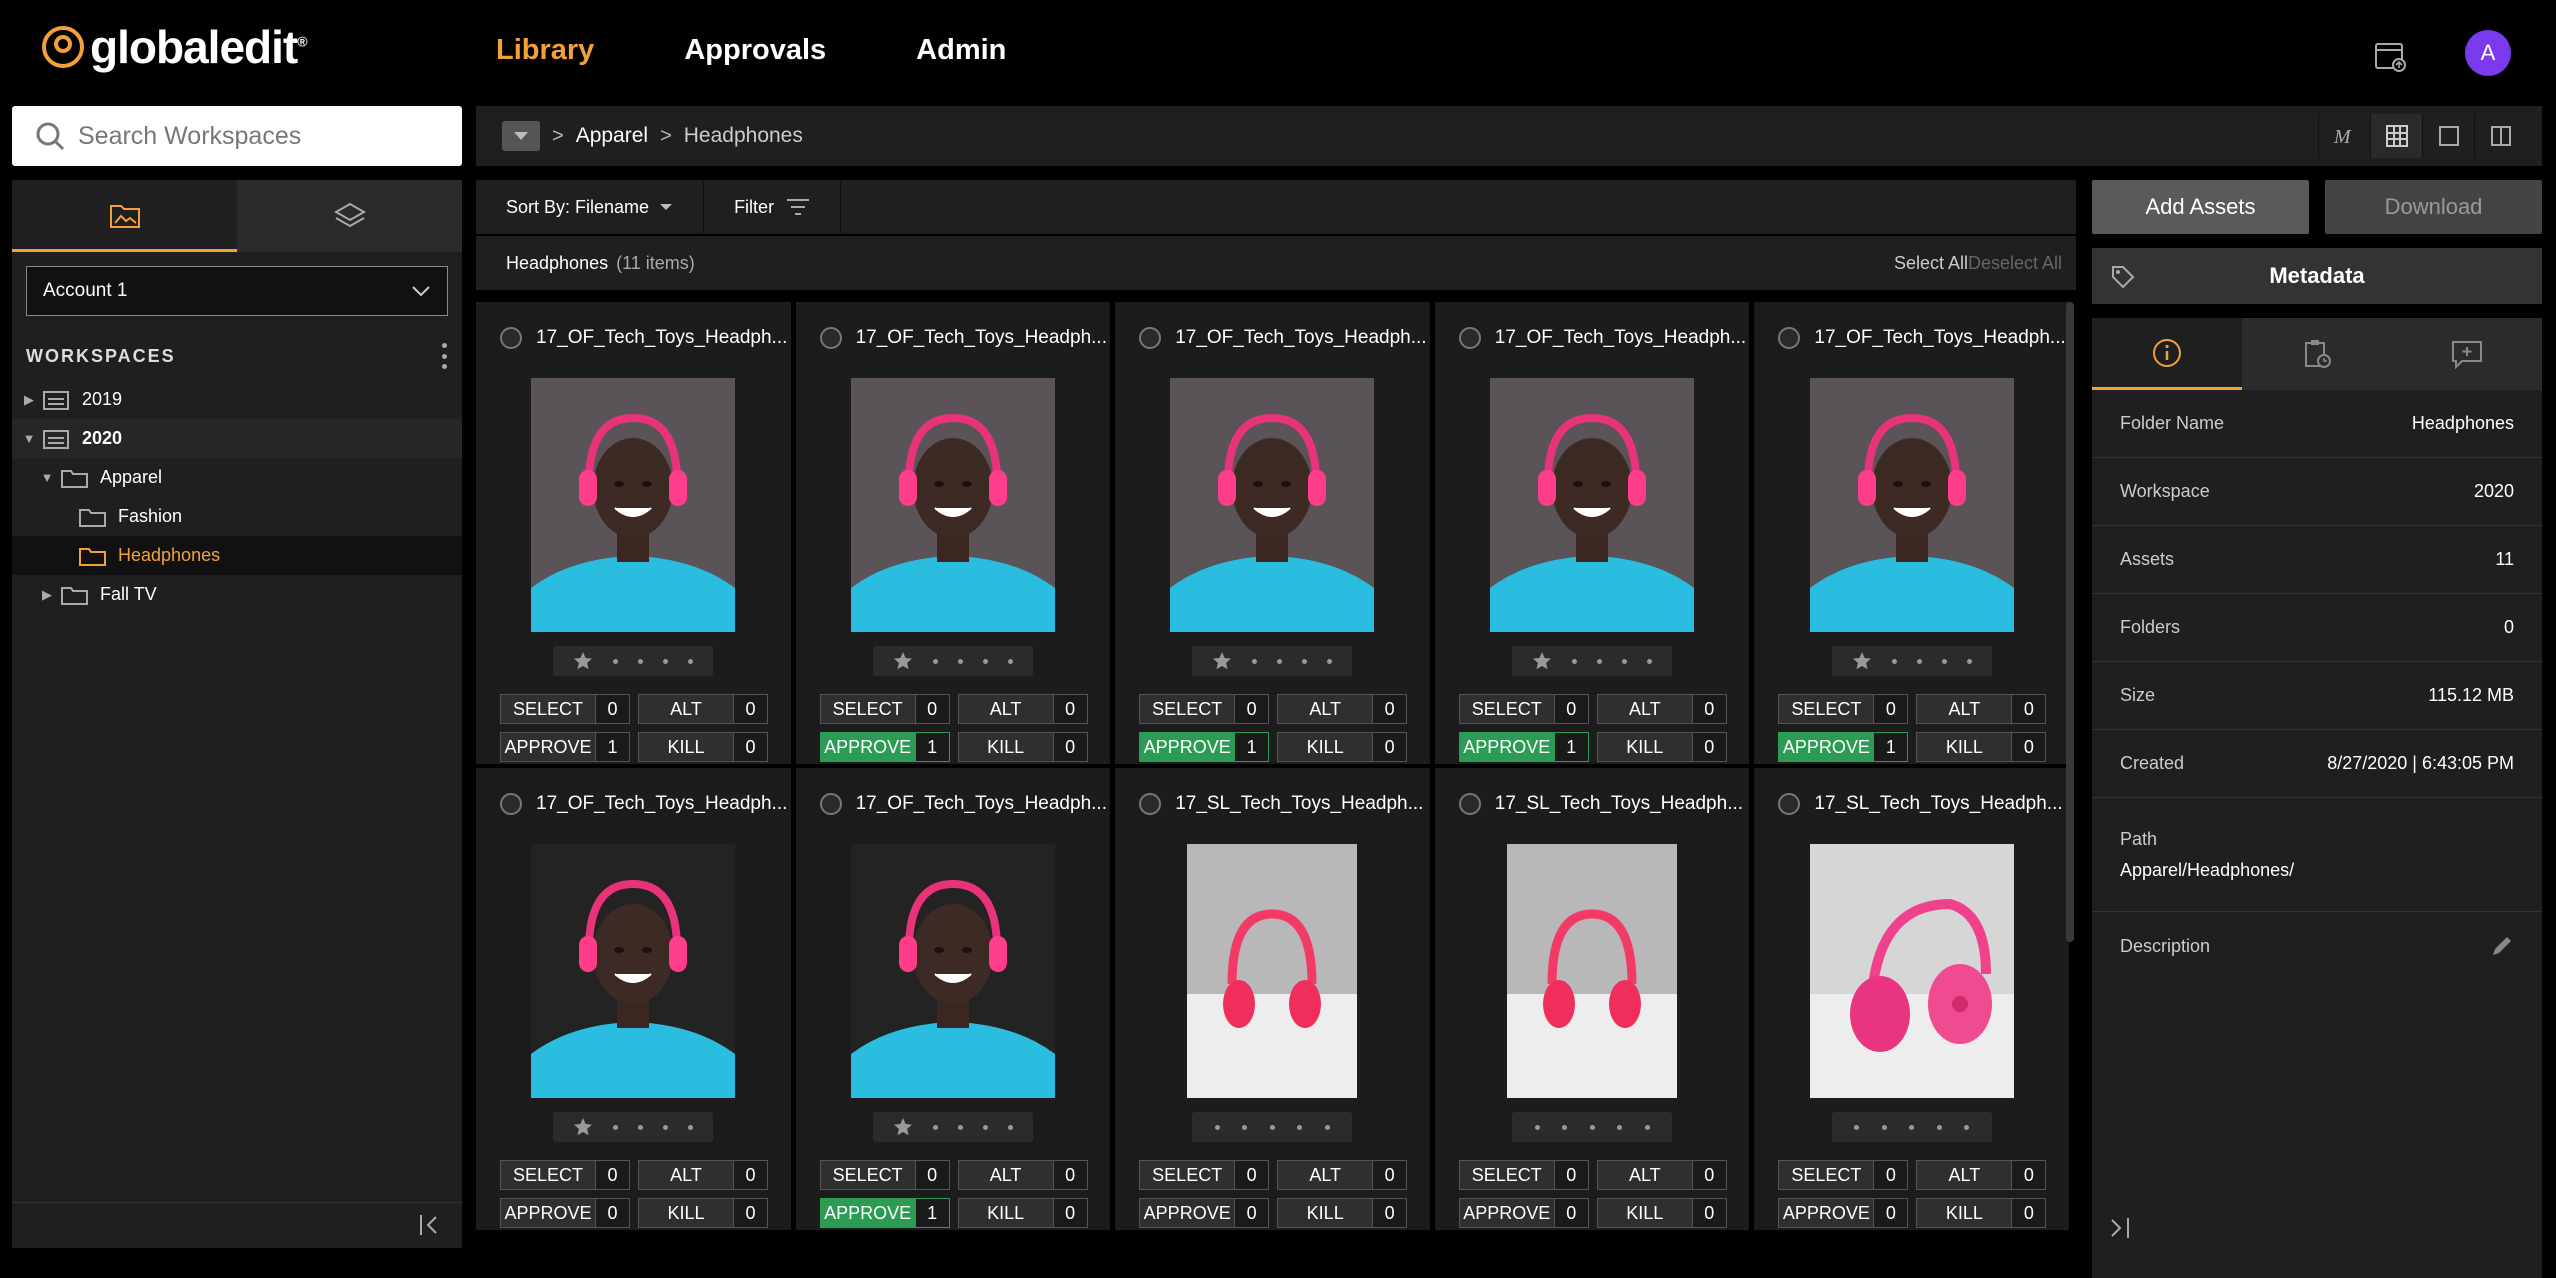 The width and height of the screenshot is (2556, 1278). Describe the element at coordinates (237, 438) in the screenshot. I see `tree-item-2020: ▼ 2020` at that location.